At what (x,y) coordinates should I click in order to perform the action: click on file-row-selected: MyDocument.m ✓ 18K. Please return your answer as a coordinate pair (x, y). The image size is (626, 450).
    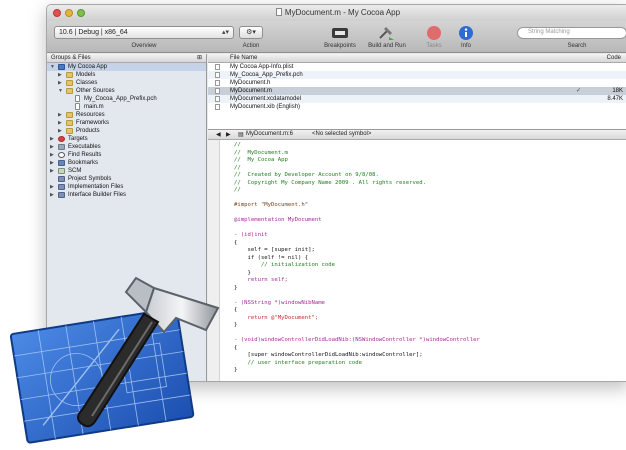
    Looking at the image, I should click on (417, 91).